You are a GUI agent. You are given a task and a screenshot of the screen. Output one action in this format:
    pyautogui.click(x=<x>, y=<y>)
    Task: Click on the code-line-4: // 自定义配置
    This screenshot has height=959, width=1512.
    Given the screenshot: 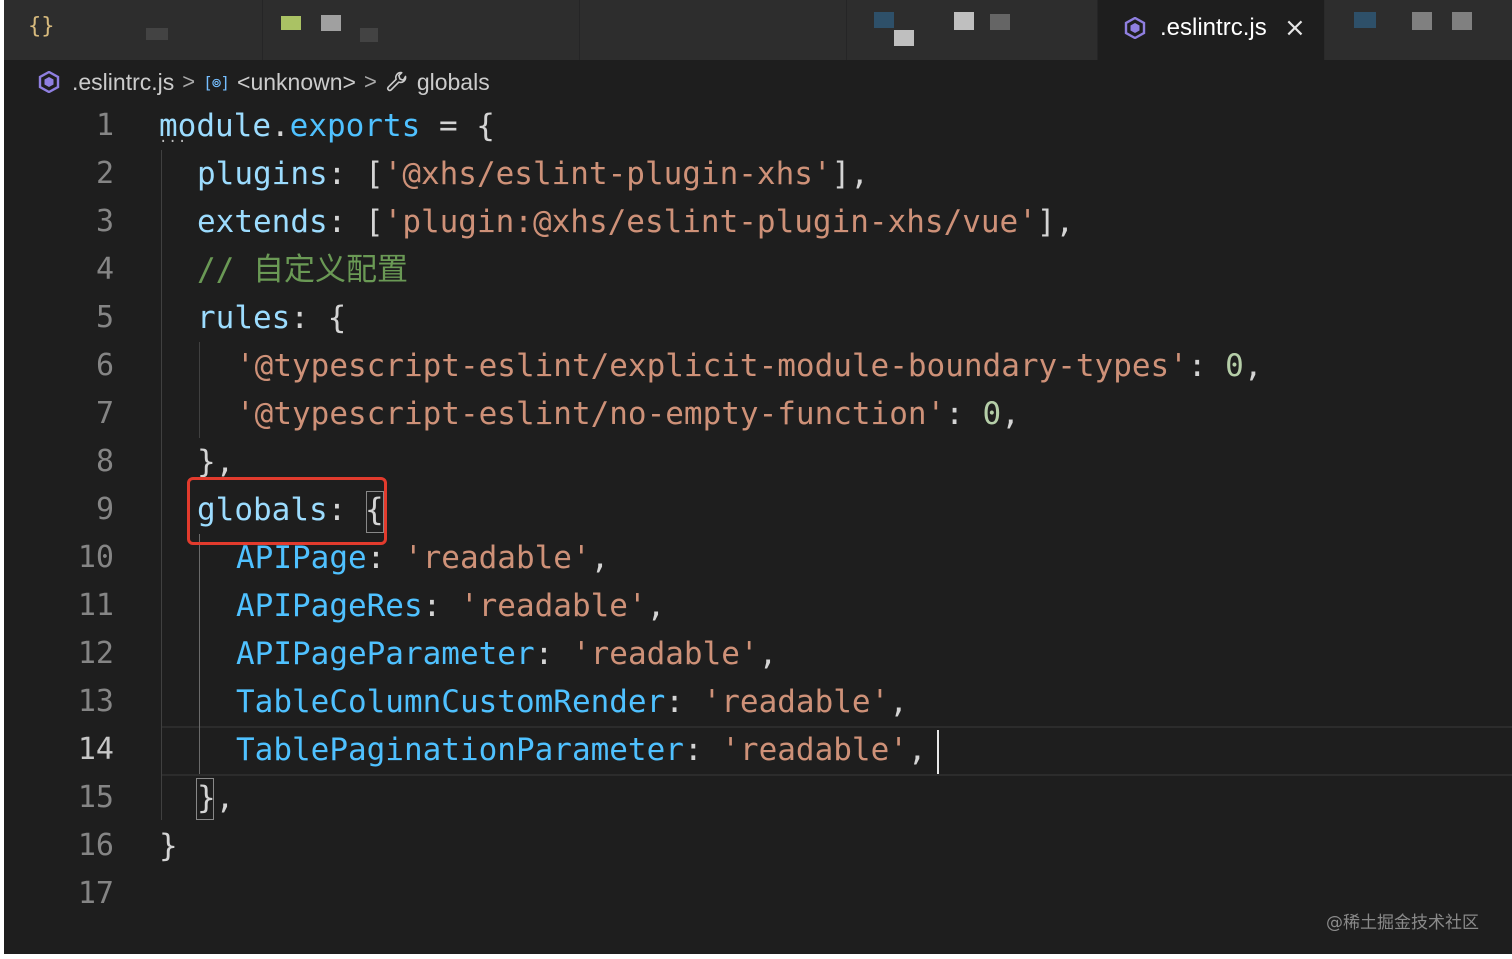 What is the action you would take?
    pyautogui.click(x=302, y=270)
    